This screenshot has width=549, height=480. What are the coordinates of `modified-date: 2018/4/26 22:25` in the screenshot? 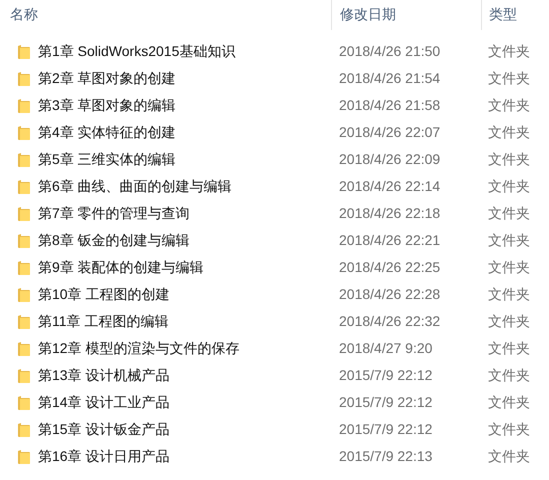 It's located at (389, 267).